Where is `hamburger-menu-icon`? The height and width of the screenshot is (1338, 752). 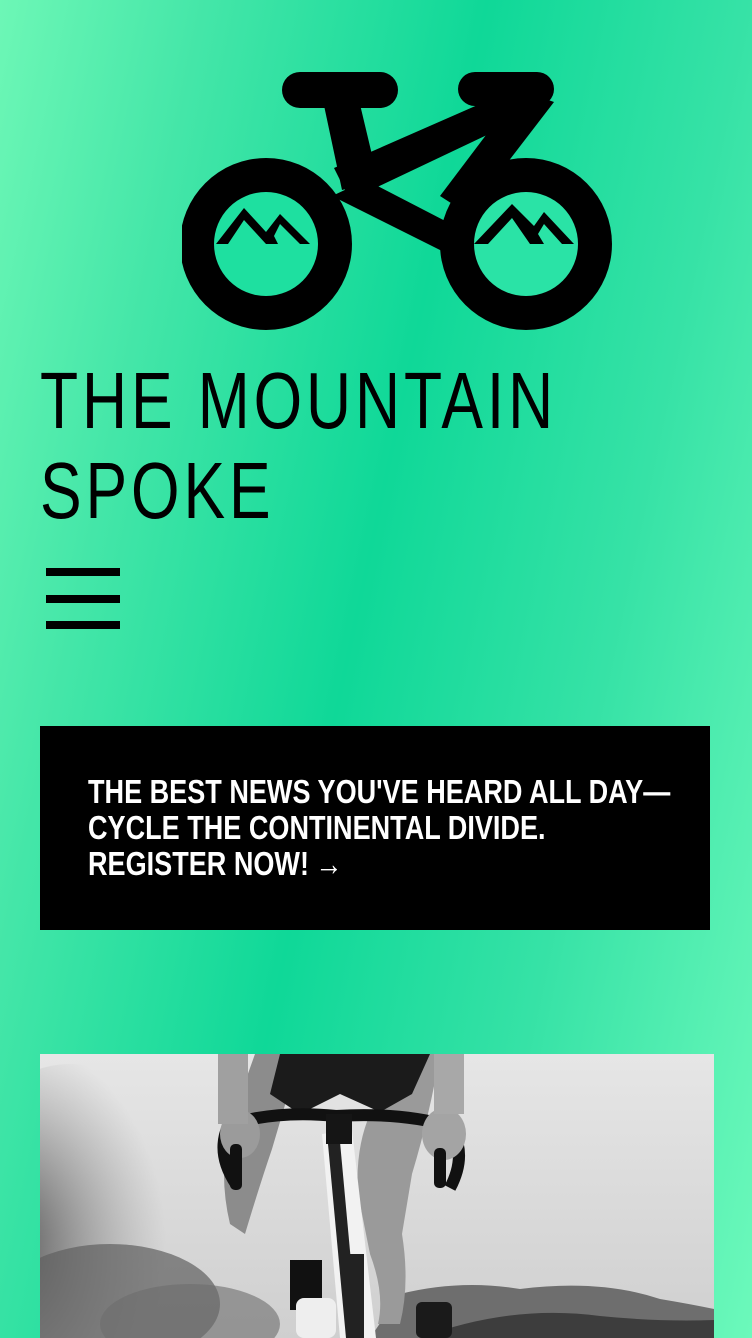 hamburger-menu-icon is located at coordinates (83, 599).